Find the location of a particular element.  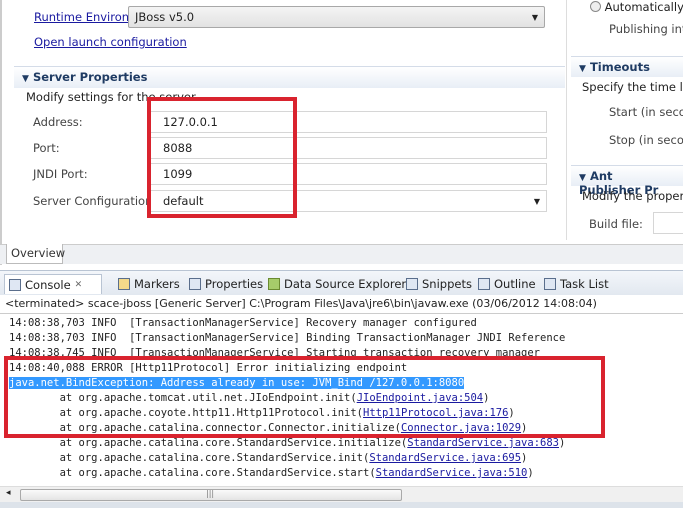

divider is located at coordinates (566, 120).